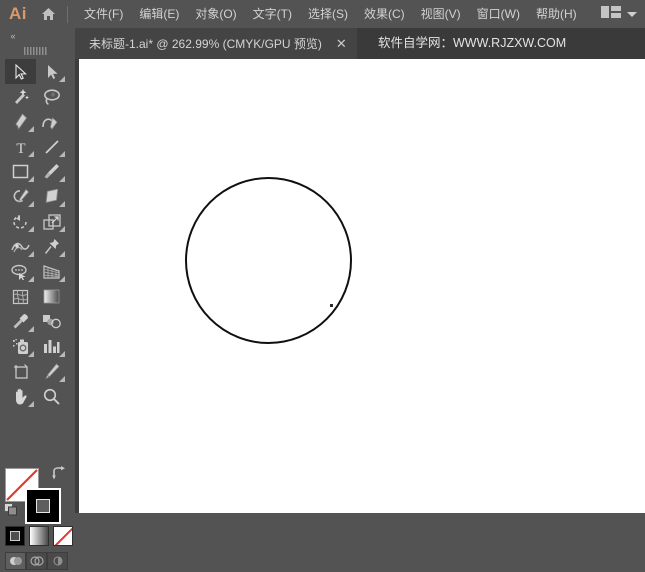  I want to click on fill-mode-color, so click(15, 536).